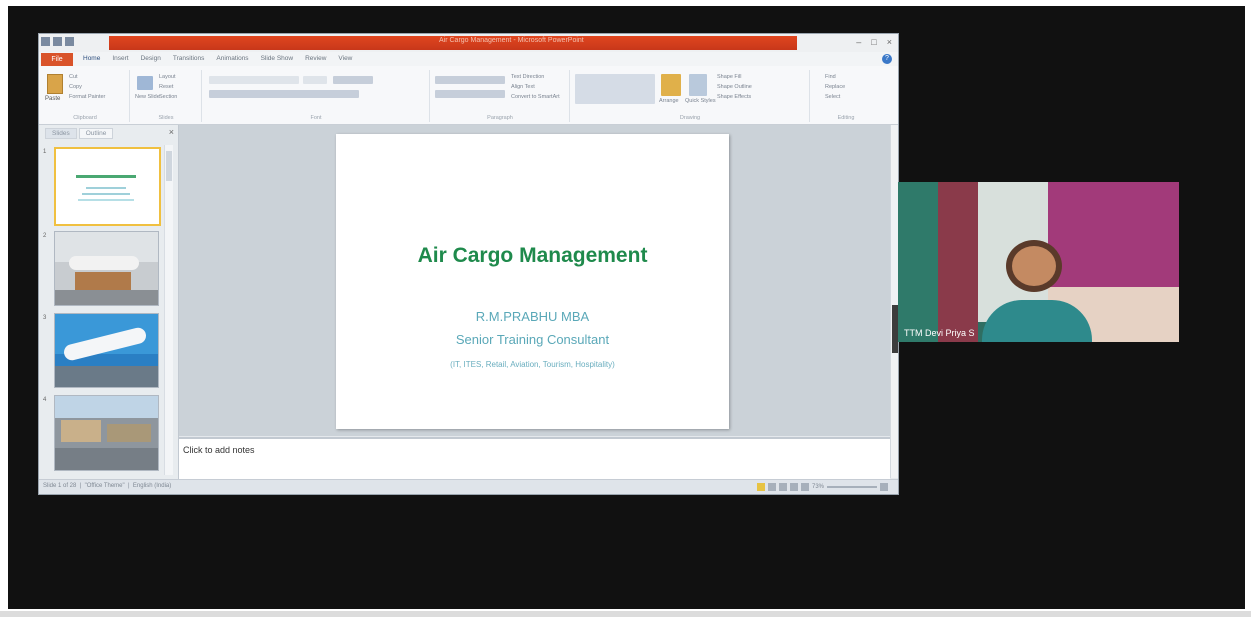 The width and height of the screenshot is (1251, 617). Describe the element at coordinates (69, 41) in the screenshot. I see `redo-icon` at that location.